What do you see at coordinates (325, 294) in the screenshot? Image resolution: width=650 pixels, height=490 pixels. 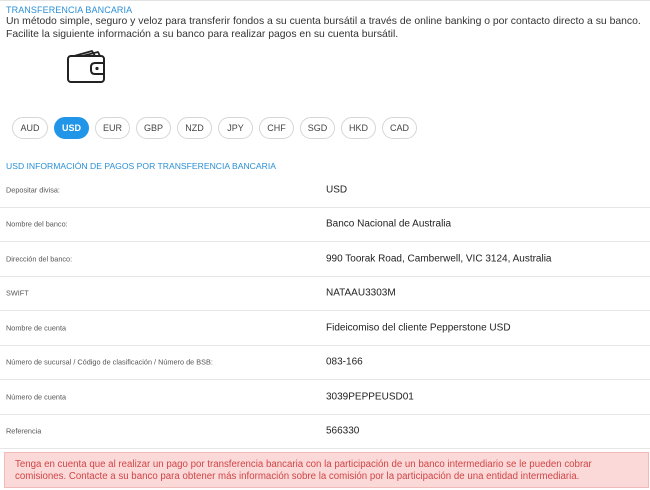 I see `table-row: SWIFT NATAAU3303M` at bounding box center [325, 294].